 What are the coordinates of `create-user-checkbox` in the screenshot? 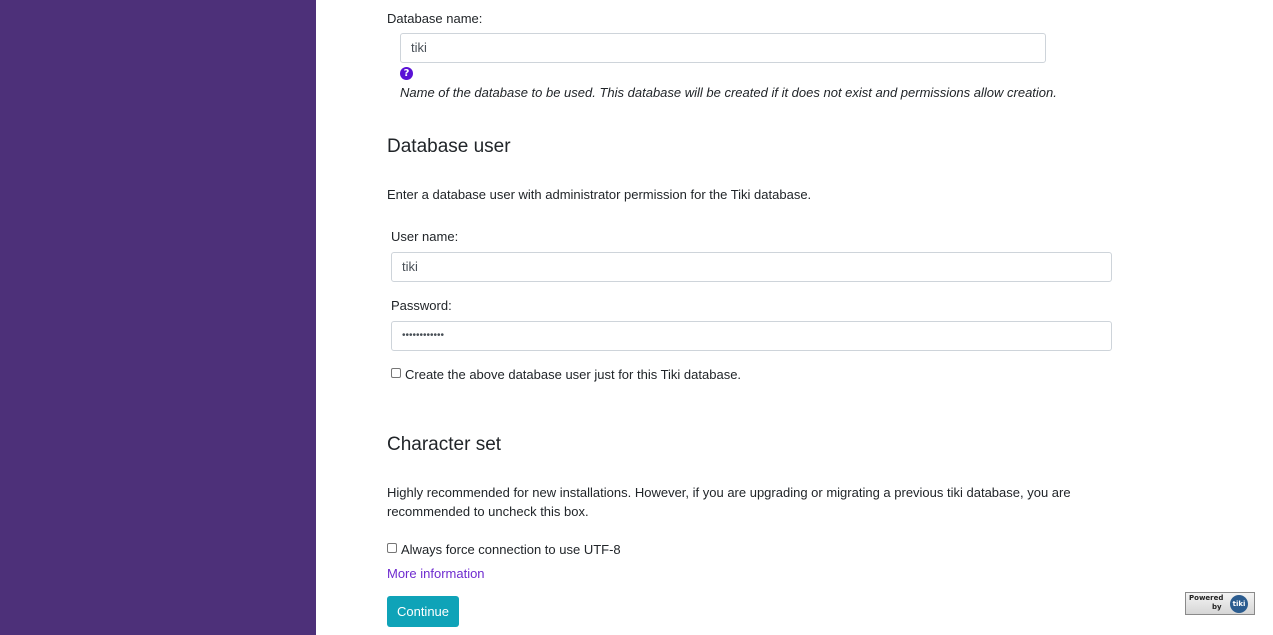 It's located at (396, 373).